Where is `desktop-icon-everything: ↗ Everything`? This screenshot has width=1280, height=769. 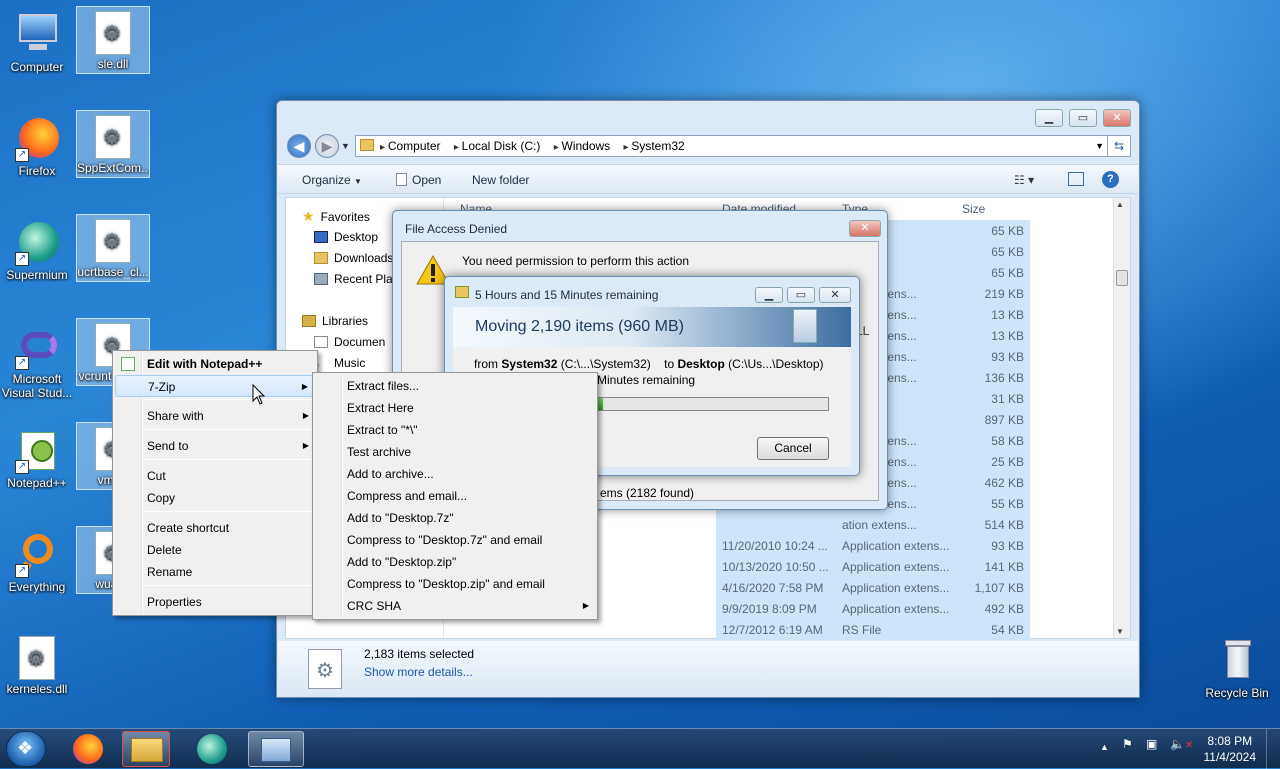 desktop-icon-everything: ↗ Everything is located at coordinates (37, 561).